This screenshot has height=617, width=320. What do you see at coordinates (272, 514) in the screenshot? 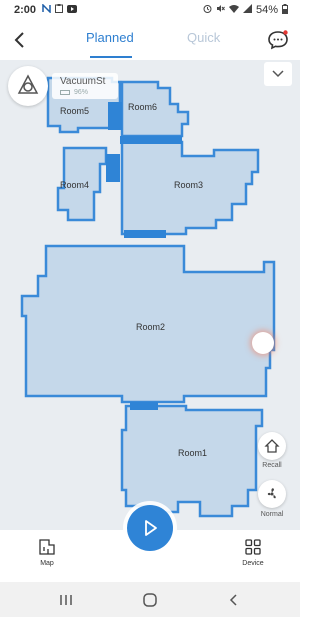
I see `suction-mode-label: Normal` at bounding box center [272, 514].